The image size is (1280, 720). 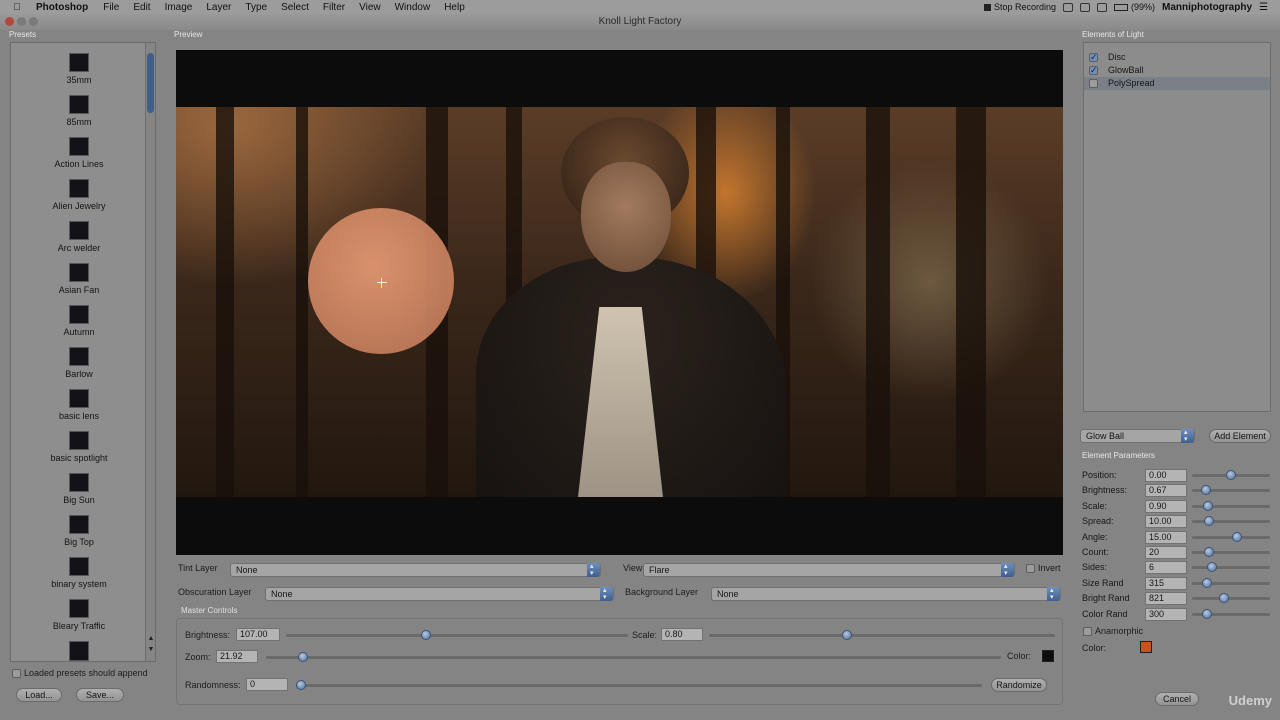 I want to click on menu-file: File, so click(x=111, y=7).